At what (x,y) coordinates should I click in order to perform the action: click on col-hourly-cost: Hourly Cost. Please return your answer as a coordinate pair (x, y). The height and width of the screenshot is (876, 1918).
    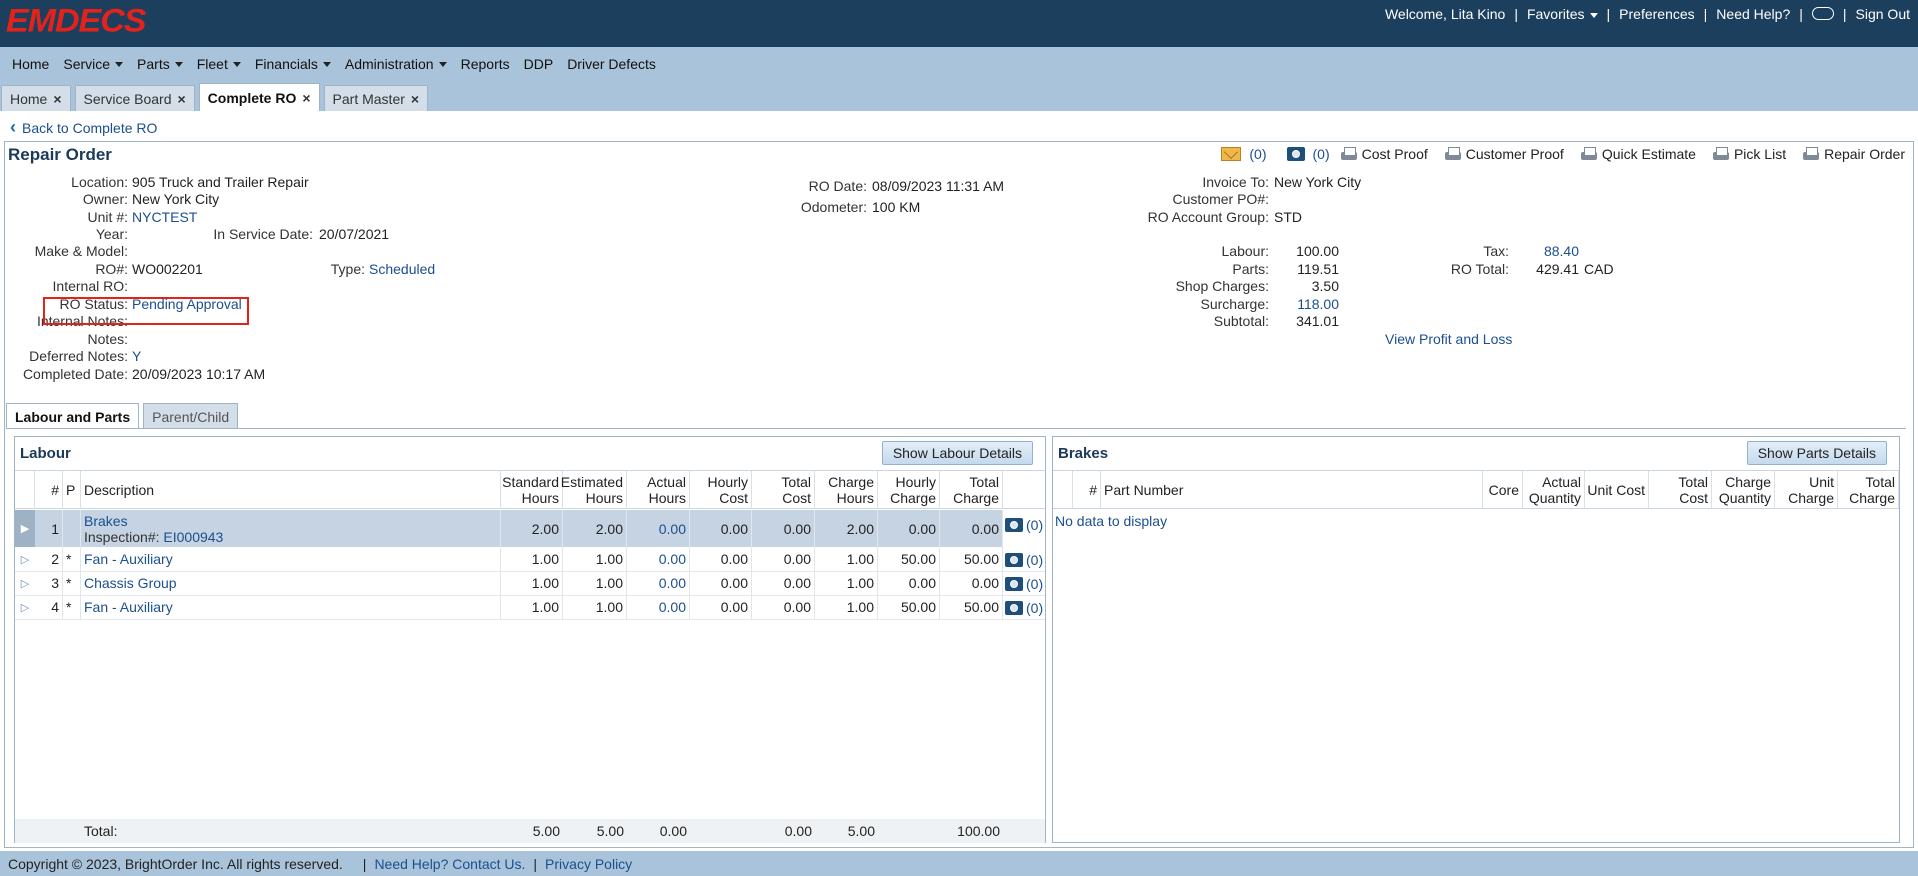
    Looking at the image, I should click on (721, 490).